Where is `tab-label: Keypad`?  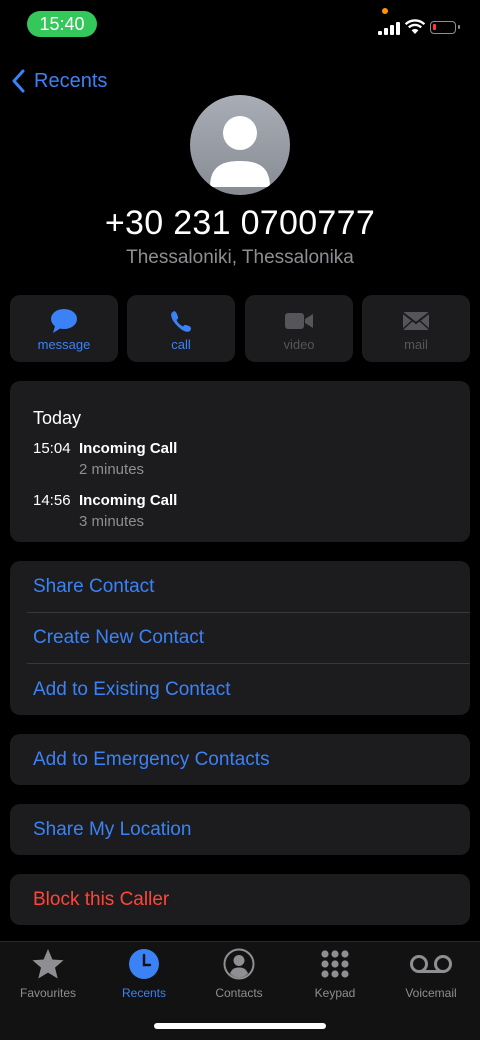
tab-label: Keypad is located at coordinates (335, 993).